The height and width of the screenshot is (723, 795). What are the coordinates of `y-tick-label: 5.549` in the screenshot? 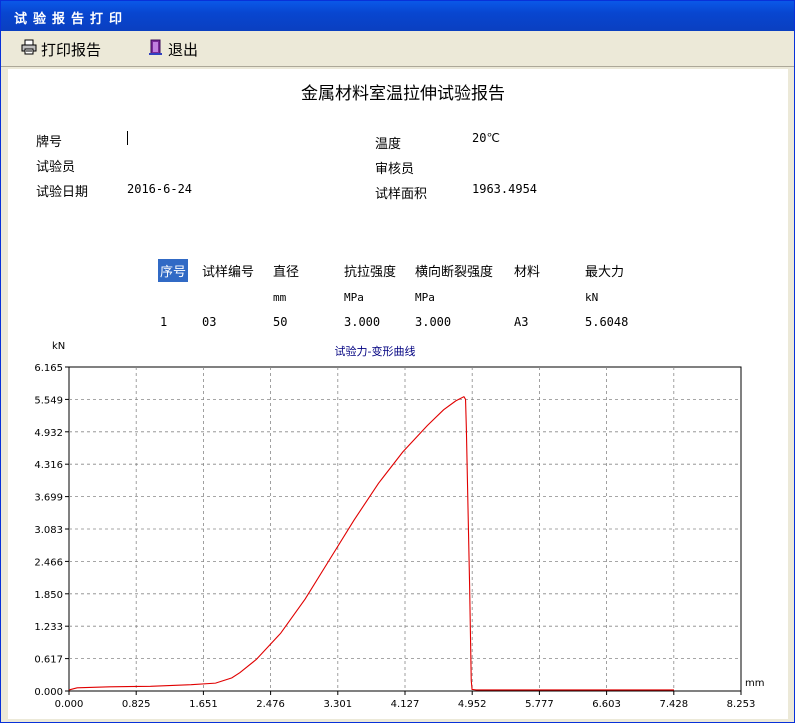 It's located at (48, 400).